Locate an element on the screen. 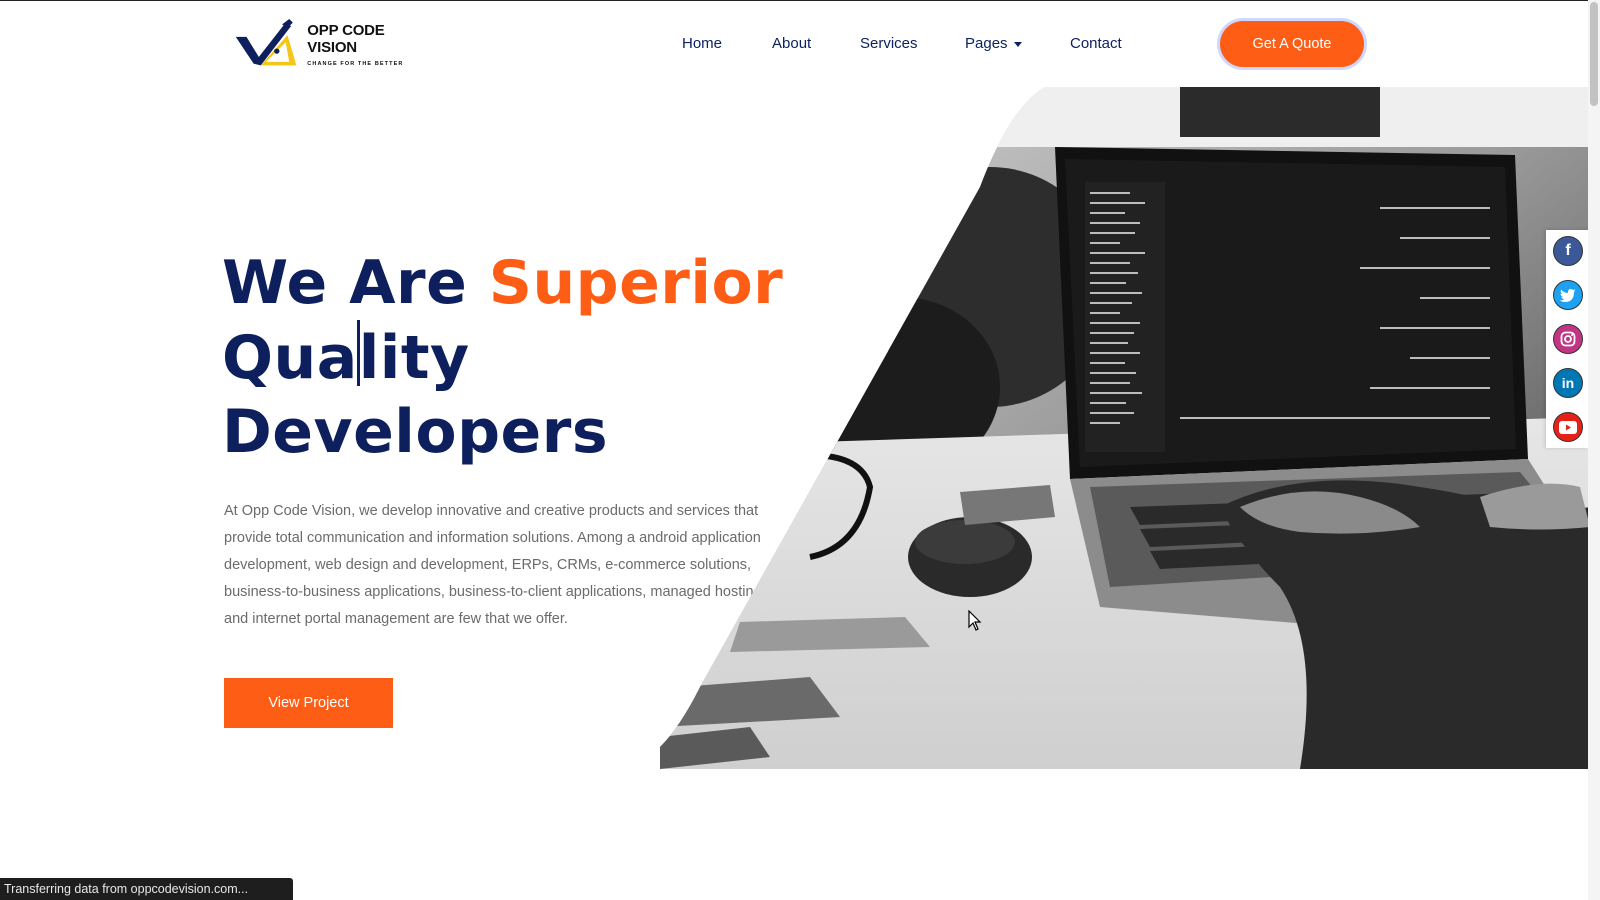 Image resolution: width=1600 pixels, height=900 pixels. linkedin-icon: in is located at coordinates (1568, 383).